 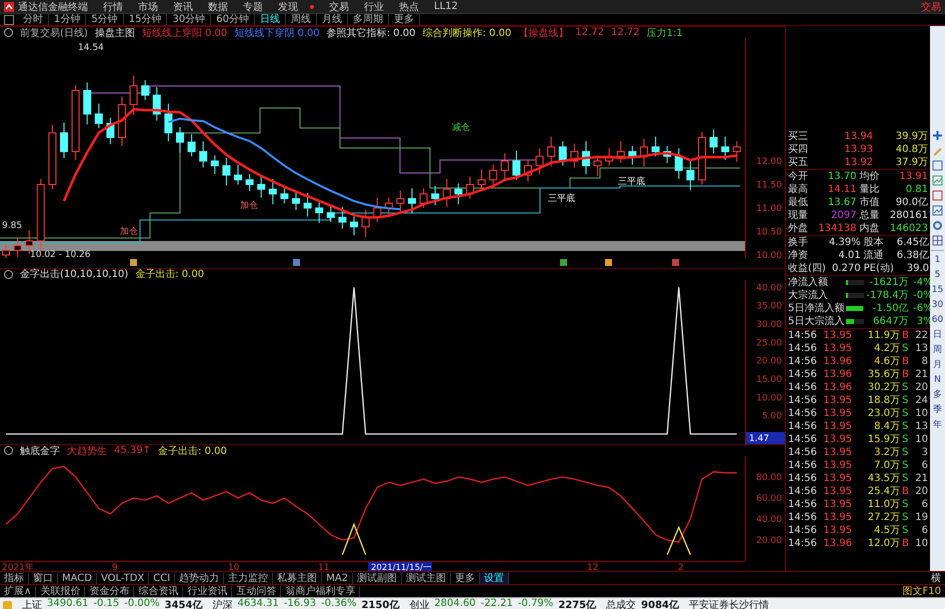 What do you see at coordinates (843, 215) in the screenshot?
I see `stat-value: 2097` at bounding box center [843, 215].